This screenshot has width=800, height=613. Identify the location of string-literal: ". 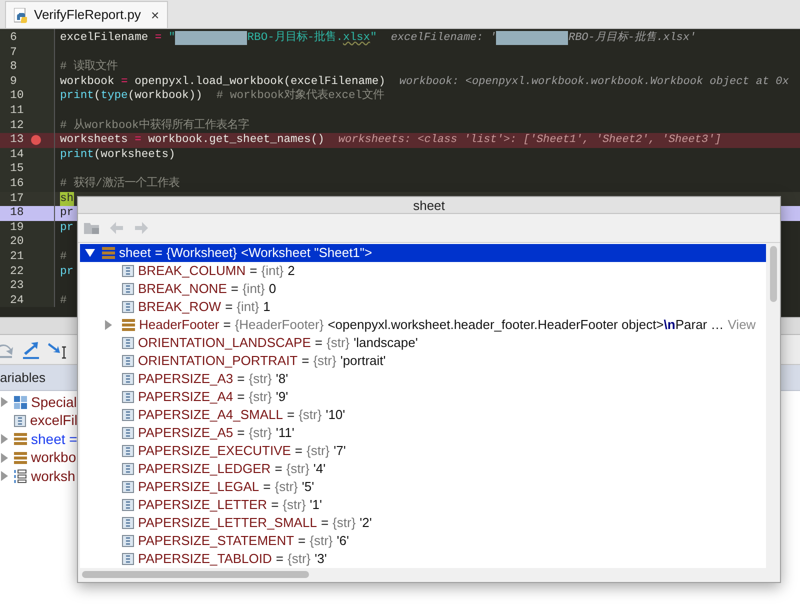
(373, 38).